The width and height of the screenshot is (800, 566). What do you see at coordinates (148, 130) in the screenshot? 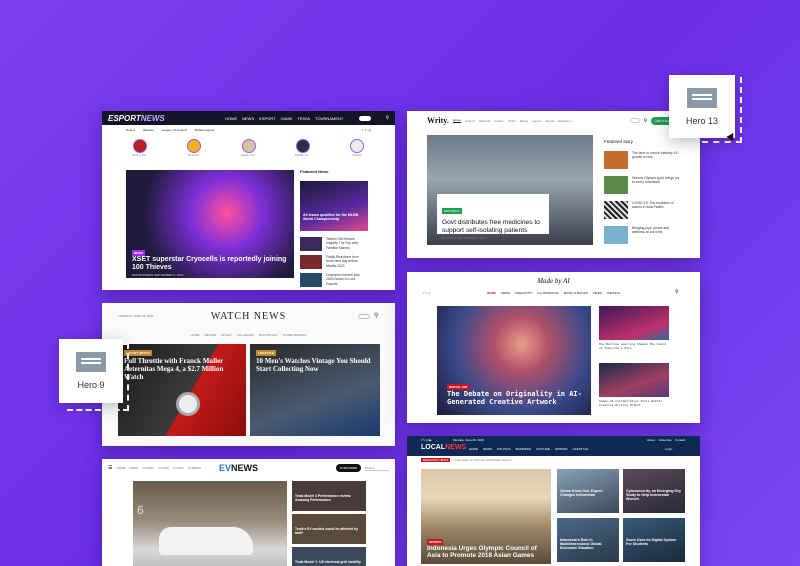
I see `subnav-item: Valorant` at bounding box center [148, 130].